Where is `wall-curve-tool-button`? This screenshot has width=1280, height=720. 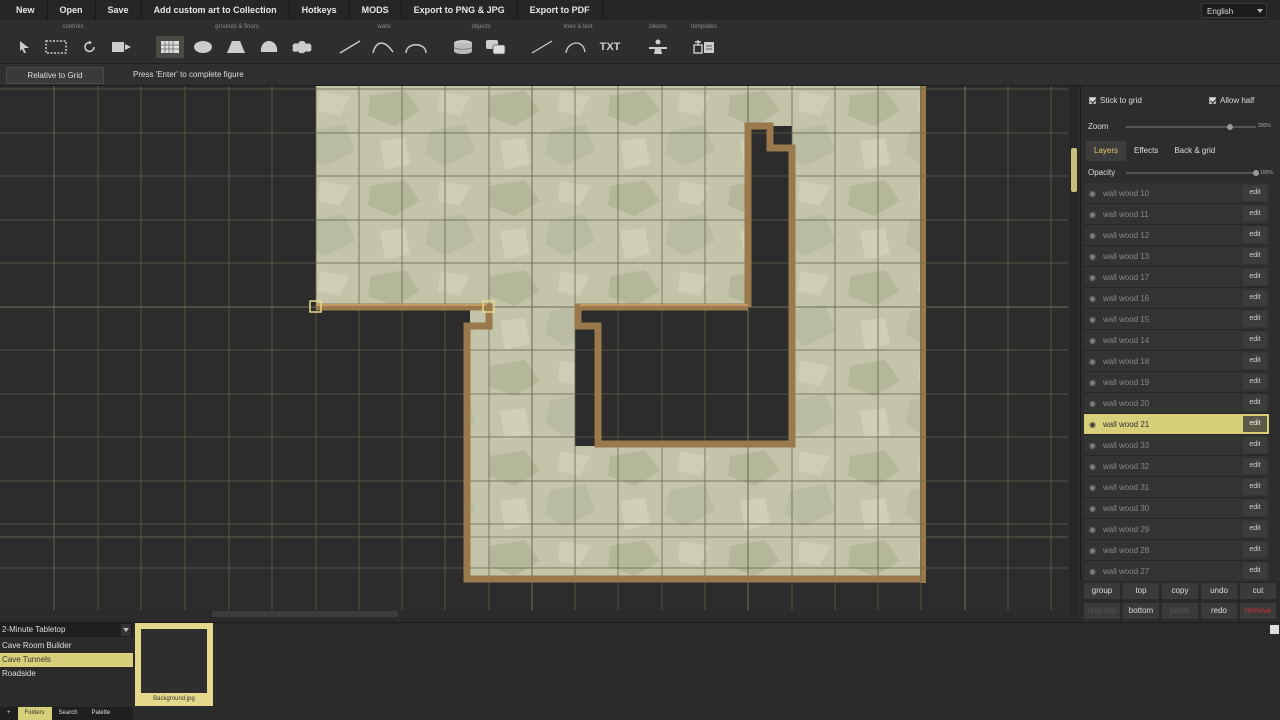 wall-curve-tool-button is located at coordinates (383, 47).